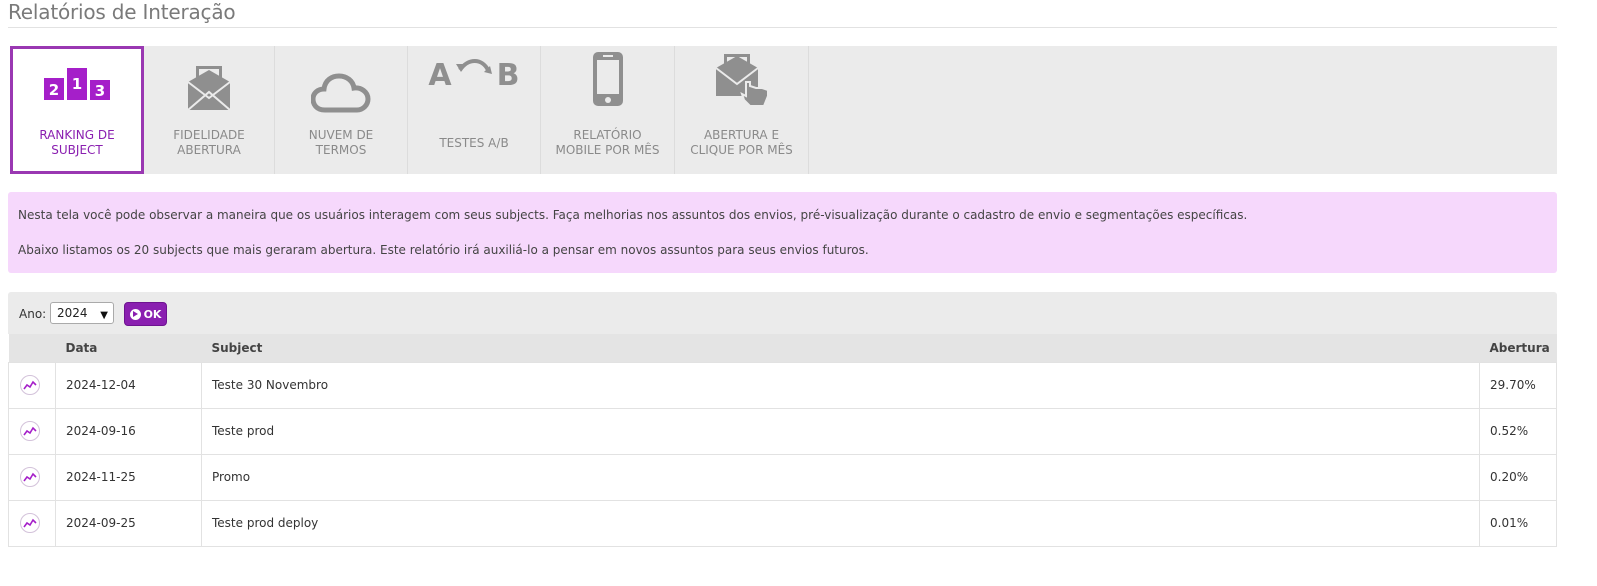 Image resolution: width=1597 pixels, height=586 pixels. Describe the element at coordinates (77, 150) in the screenshot. I see `tab-label-line2: SUBJECT` at that location.